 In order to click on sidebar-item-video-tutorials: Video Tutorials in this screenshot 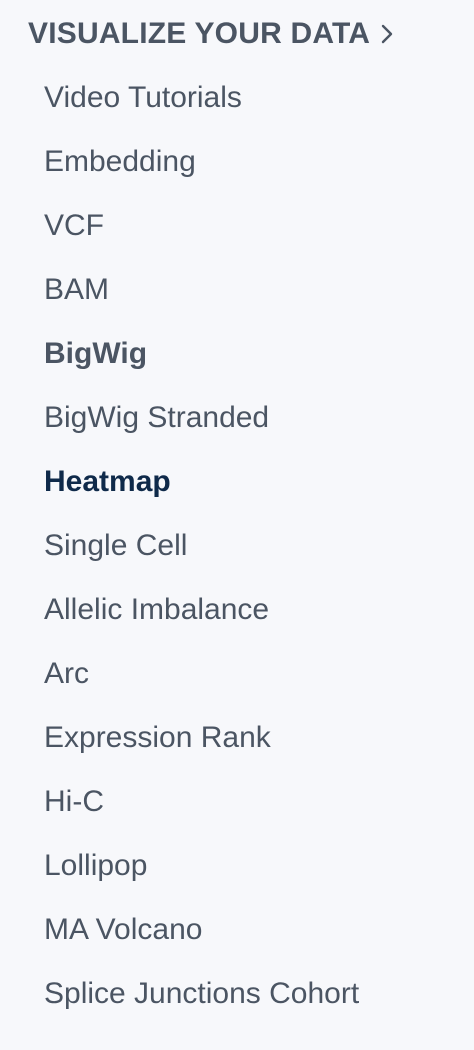, I will do `click(237, 98)`.